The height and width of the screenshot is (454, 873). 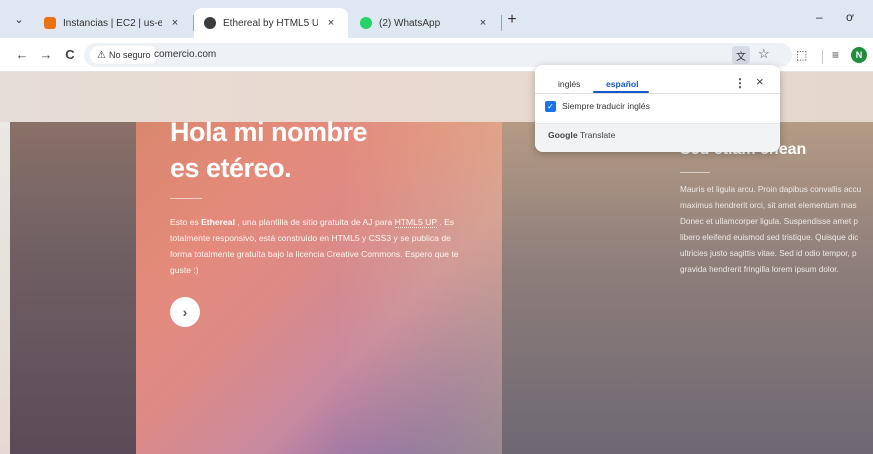 I want to click on hero-text-bold: Ethereal, so click(x=218, y=222).